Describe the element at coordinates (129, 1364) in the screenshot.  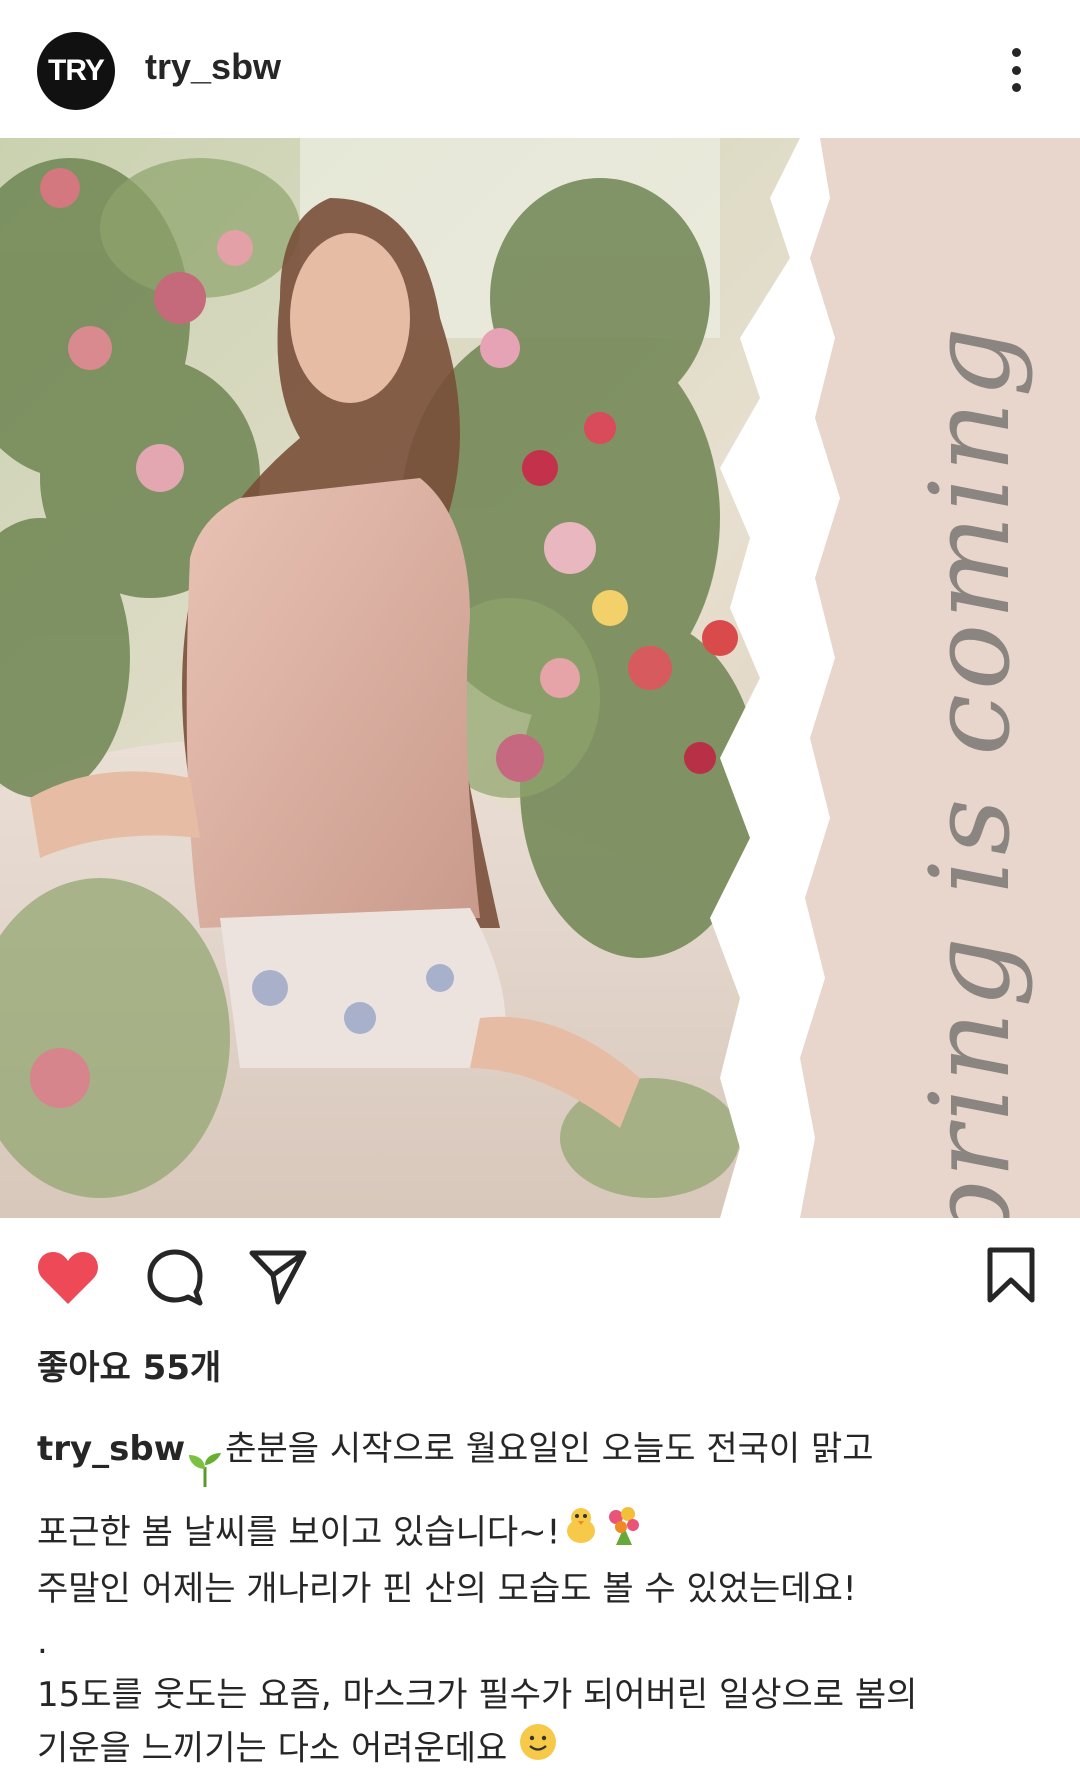
I see `likes-count: 좋아요 55개` at that location.